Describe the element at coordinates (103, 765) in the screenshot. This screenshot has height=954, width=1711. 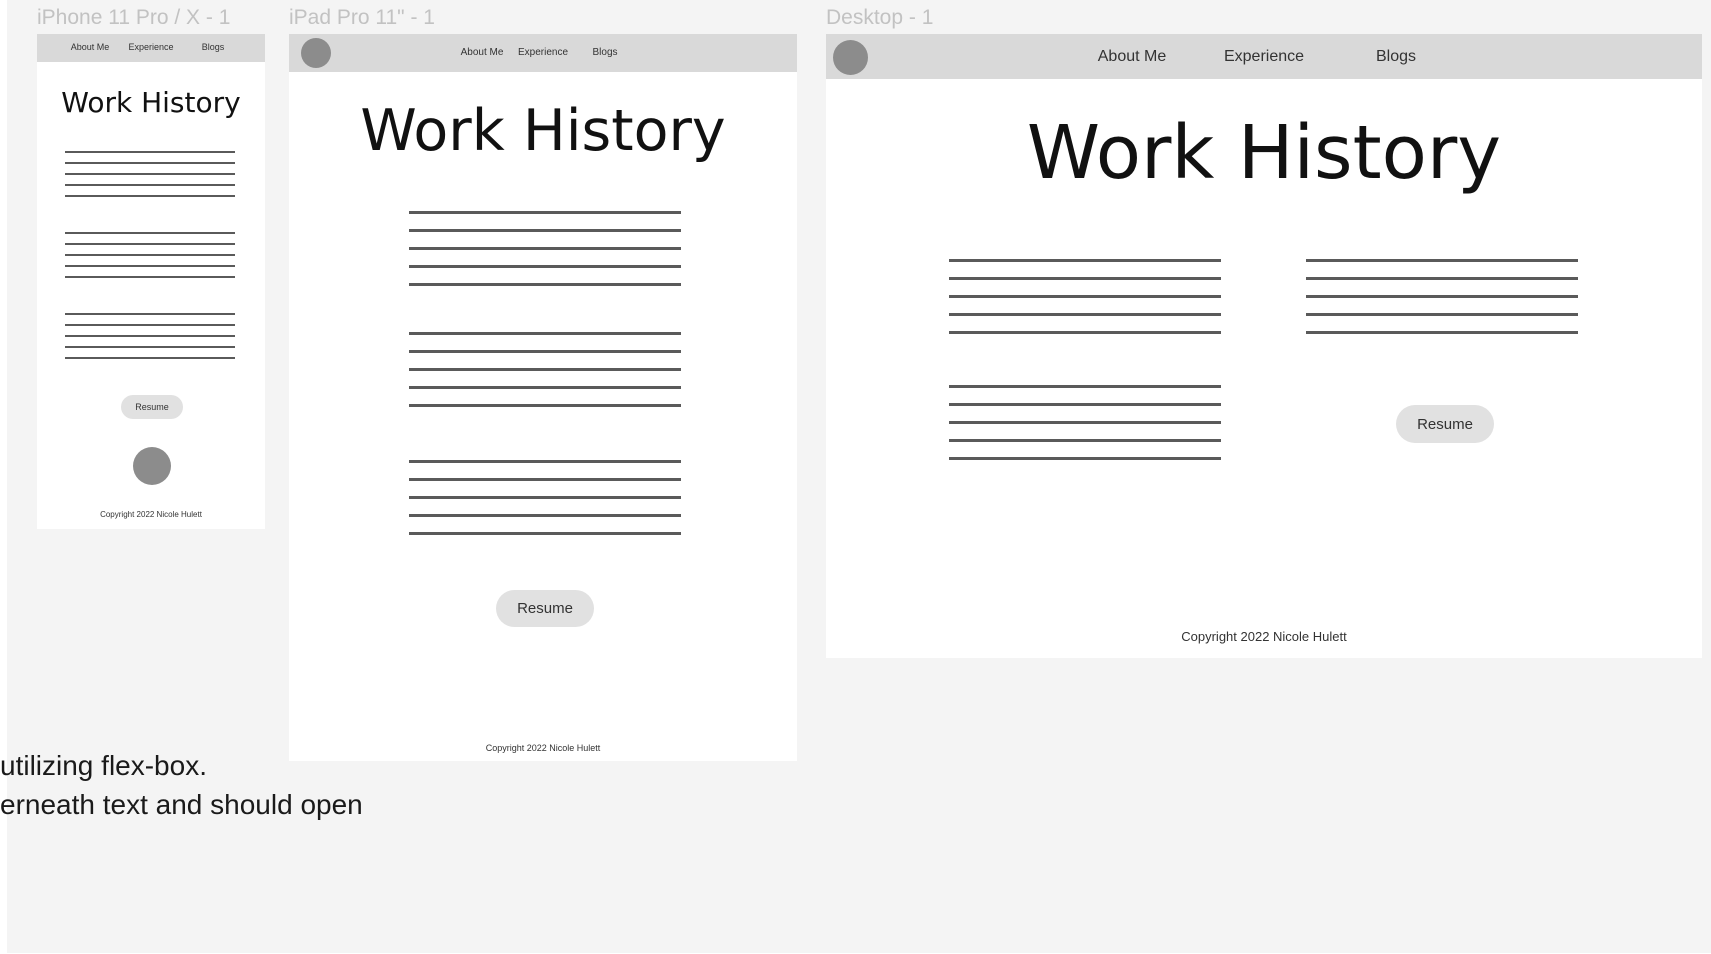
I see `design-note-line-1: utilizing flex-box.` at that location.